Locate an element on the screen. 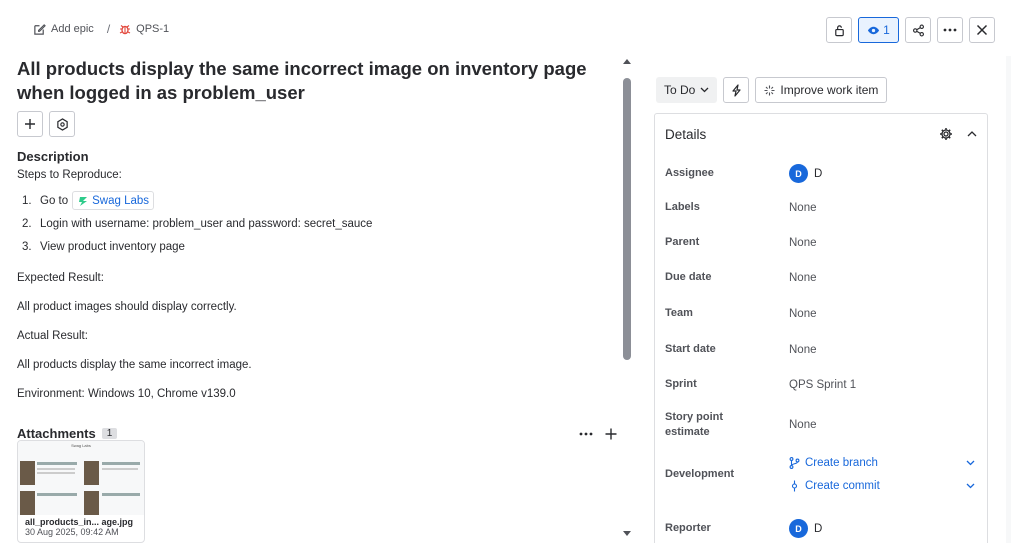 The width and height of the screenshot is (1011, 543). commit-icon is located at coordinates (794, 486).